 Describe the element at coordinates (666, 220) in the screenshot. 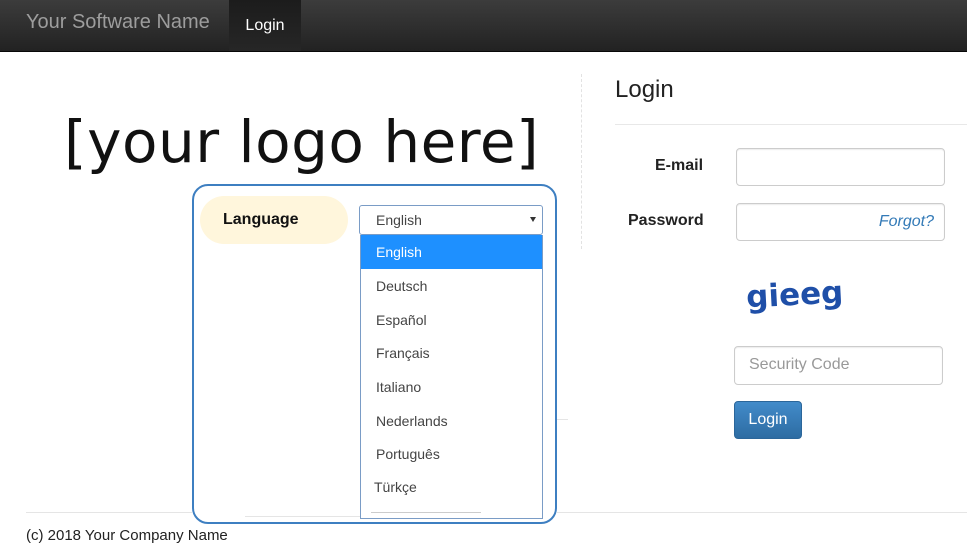

I see `password-label: Password` at that location.